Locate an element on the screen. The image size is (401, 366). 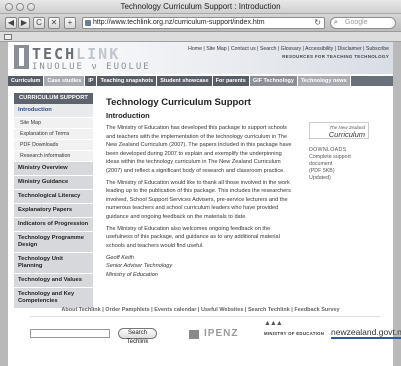
search-field: ⌕ Google is located at coordinates (363, 23).